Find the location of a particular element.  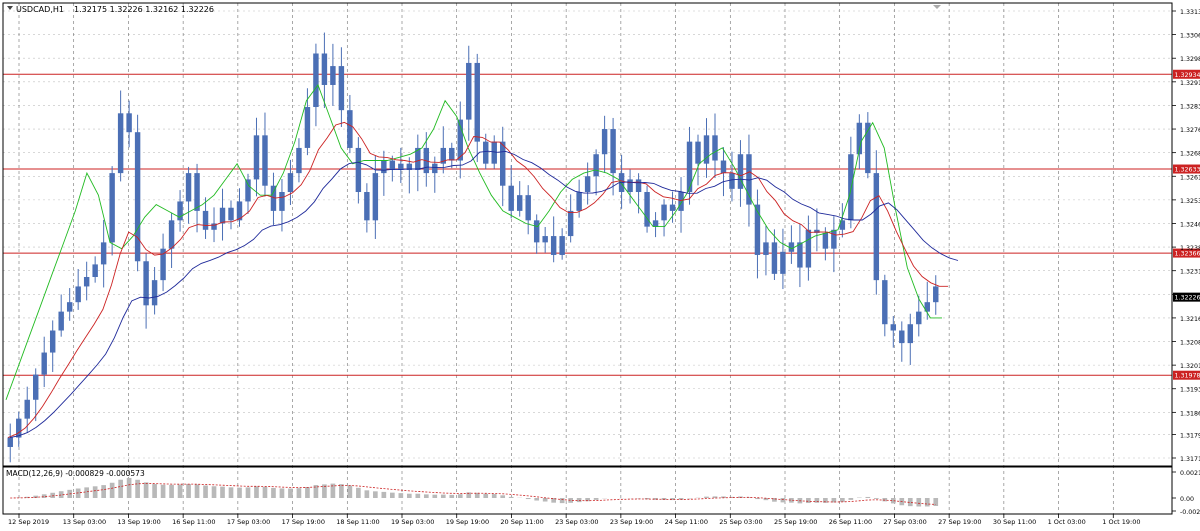

y-tick-label: 1.32010 is located at coordinates (1190, 366).